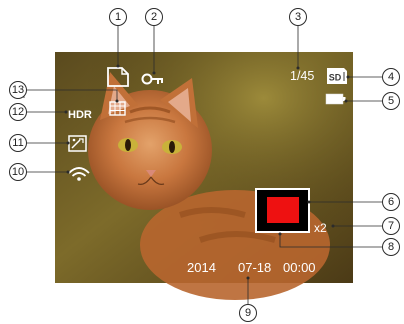  I want to click on callout-label-4: 4, so click(391, 77).